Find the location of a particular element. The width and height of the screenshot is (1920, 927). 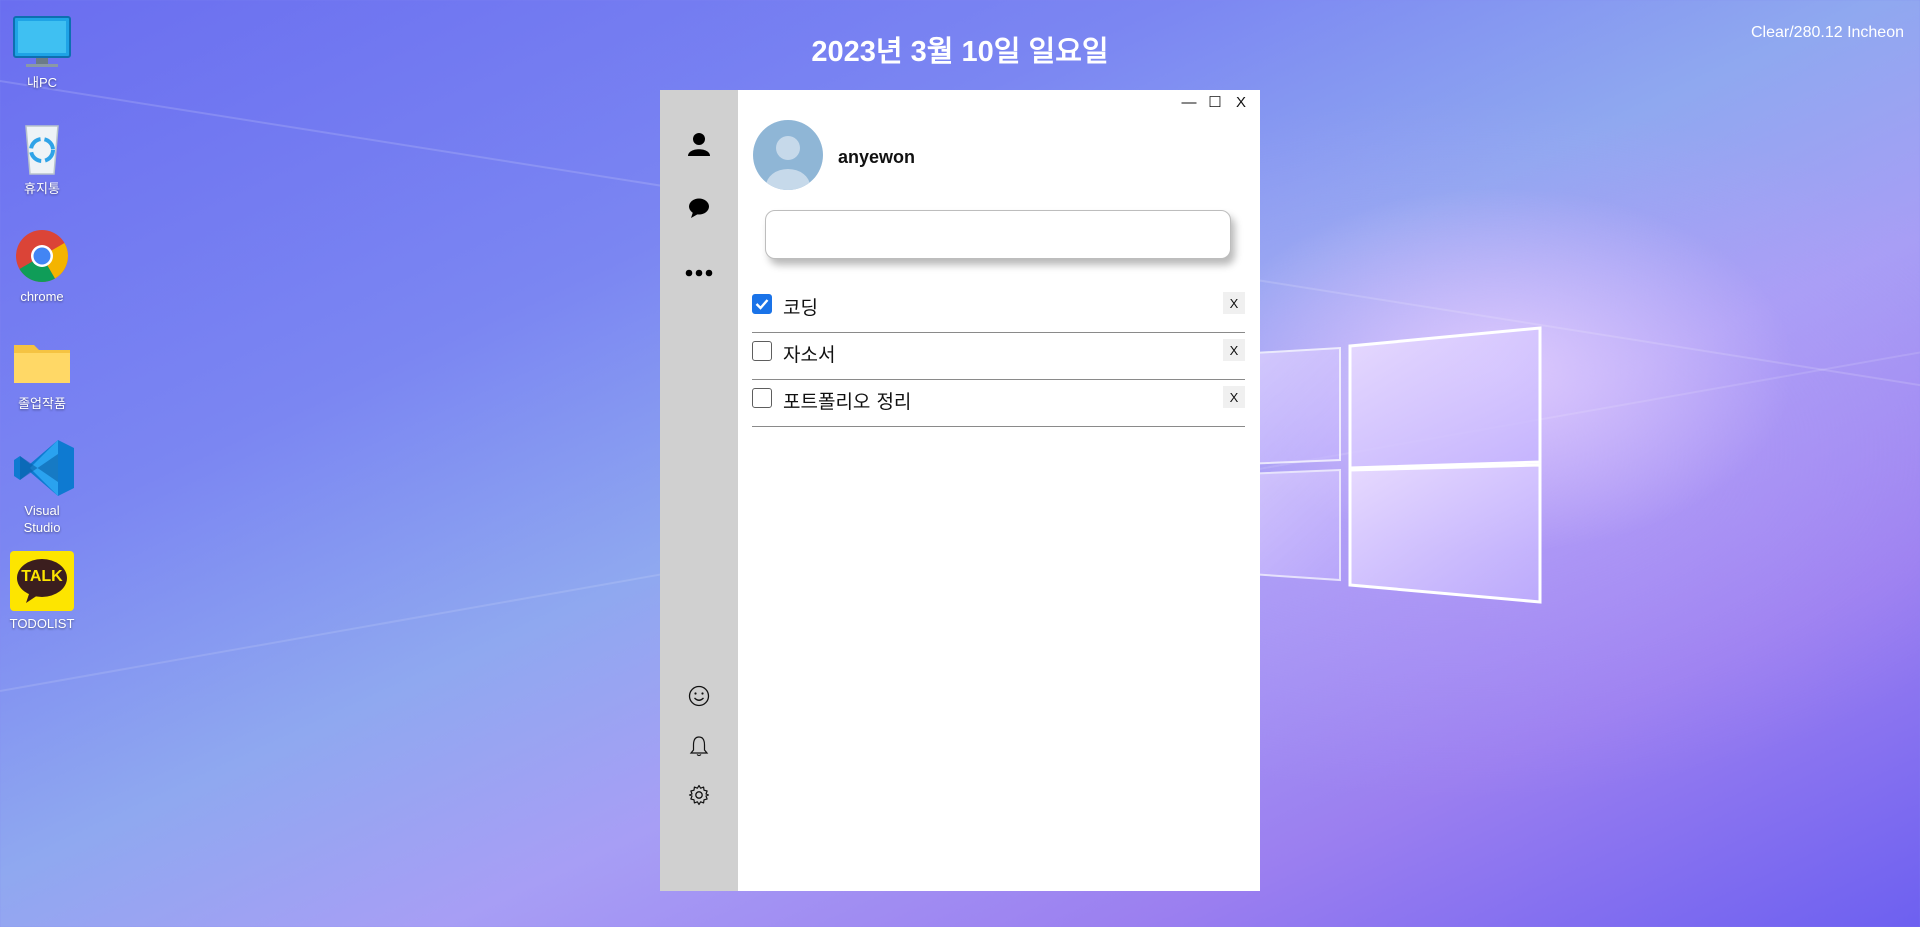

desktop-icon-visual-studio: Visual Studio is located at coordinates (42, 487).